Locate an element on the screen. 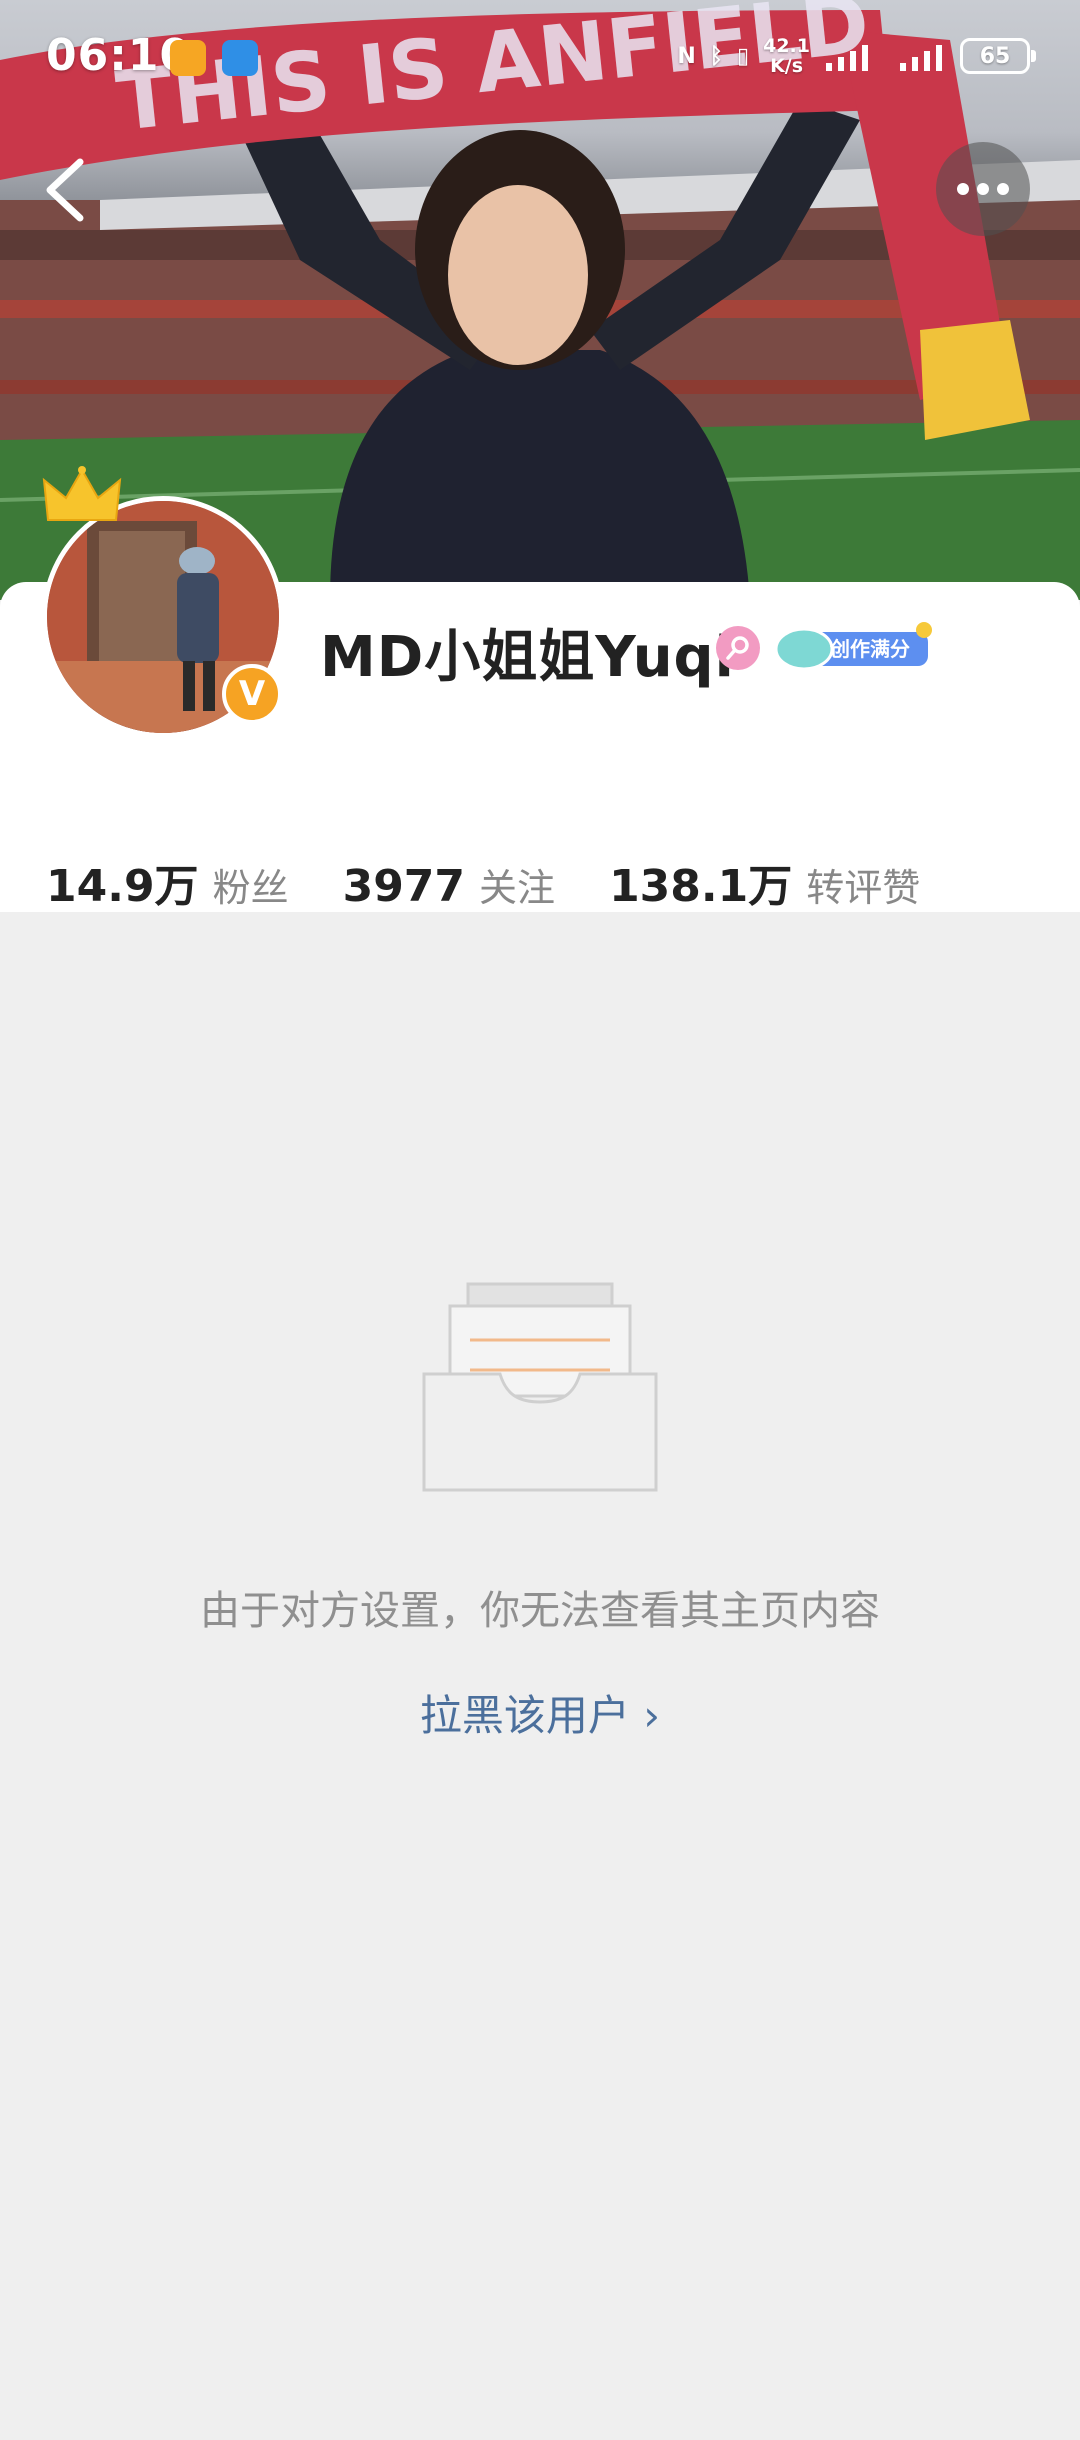  net-speed-value: 42.1 is located at coordinates (786, 46).